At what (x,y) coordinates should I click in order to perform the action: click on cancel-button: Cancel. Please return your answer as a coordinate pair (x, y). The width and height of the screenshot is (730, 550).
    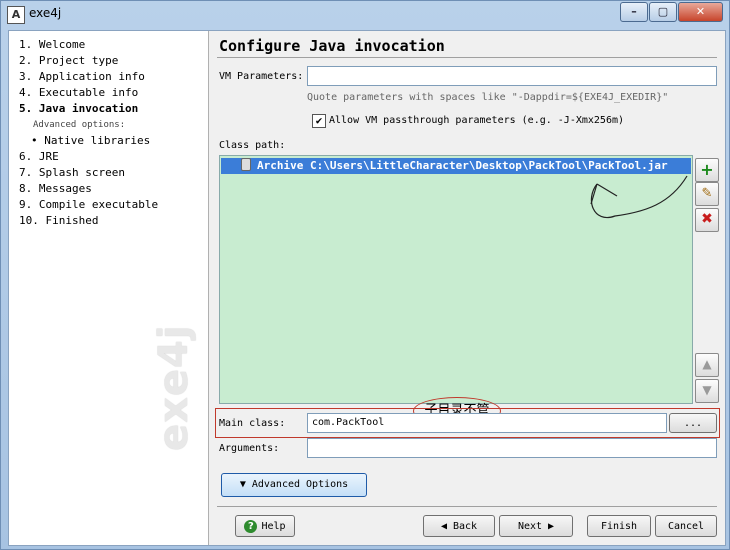
    Looking at the image, I should click on (686, 526).